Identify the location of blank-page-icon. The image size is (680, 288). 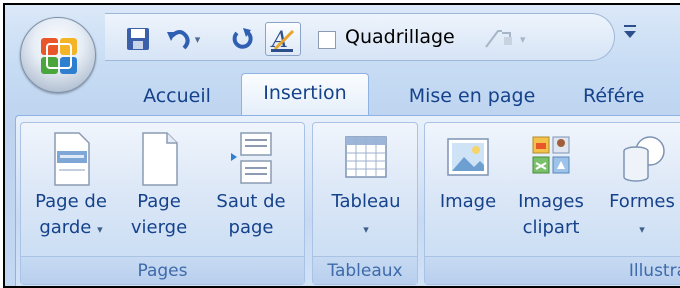
(160, 159).